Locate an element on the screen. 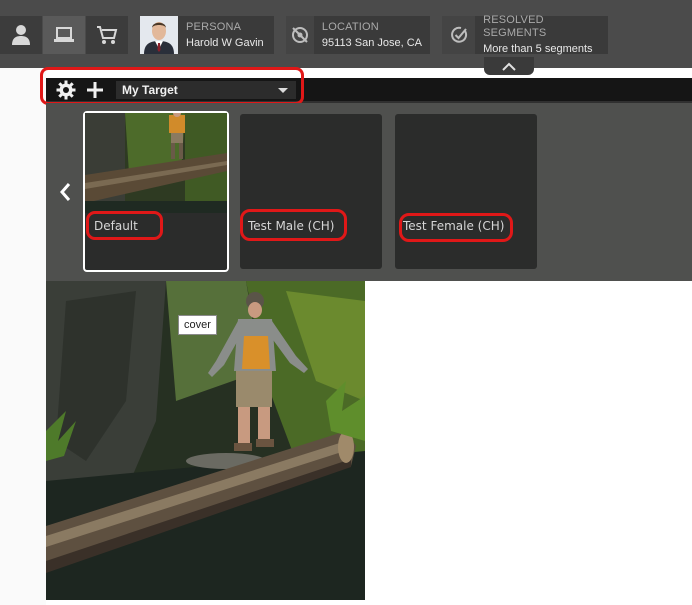 The height and width of the screenshot is (605, 692). laptop-icon is located at coordinates (64, 34).